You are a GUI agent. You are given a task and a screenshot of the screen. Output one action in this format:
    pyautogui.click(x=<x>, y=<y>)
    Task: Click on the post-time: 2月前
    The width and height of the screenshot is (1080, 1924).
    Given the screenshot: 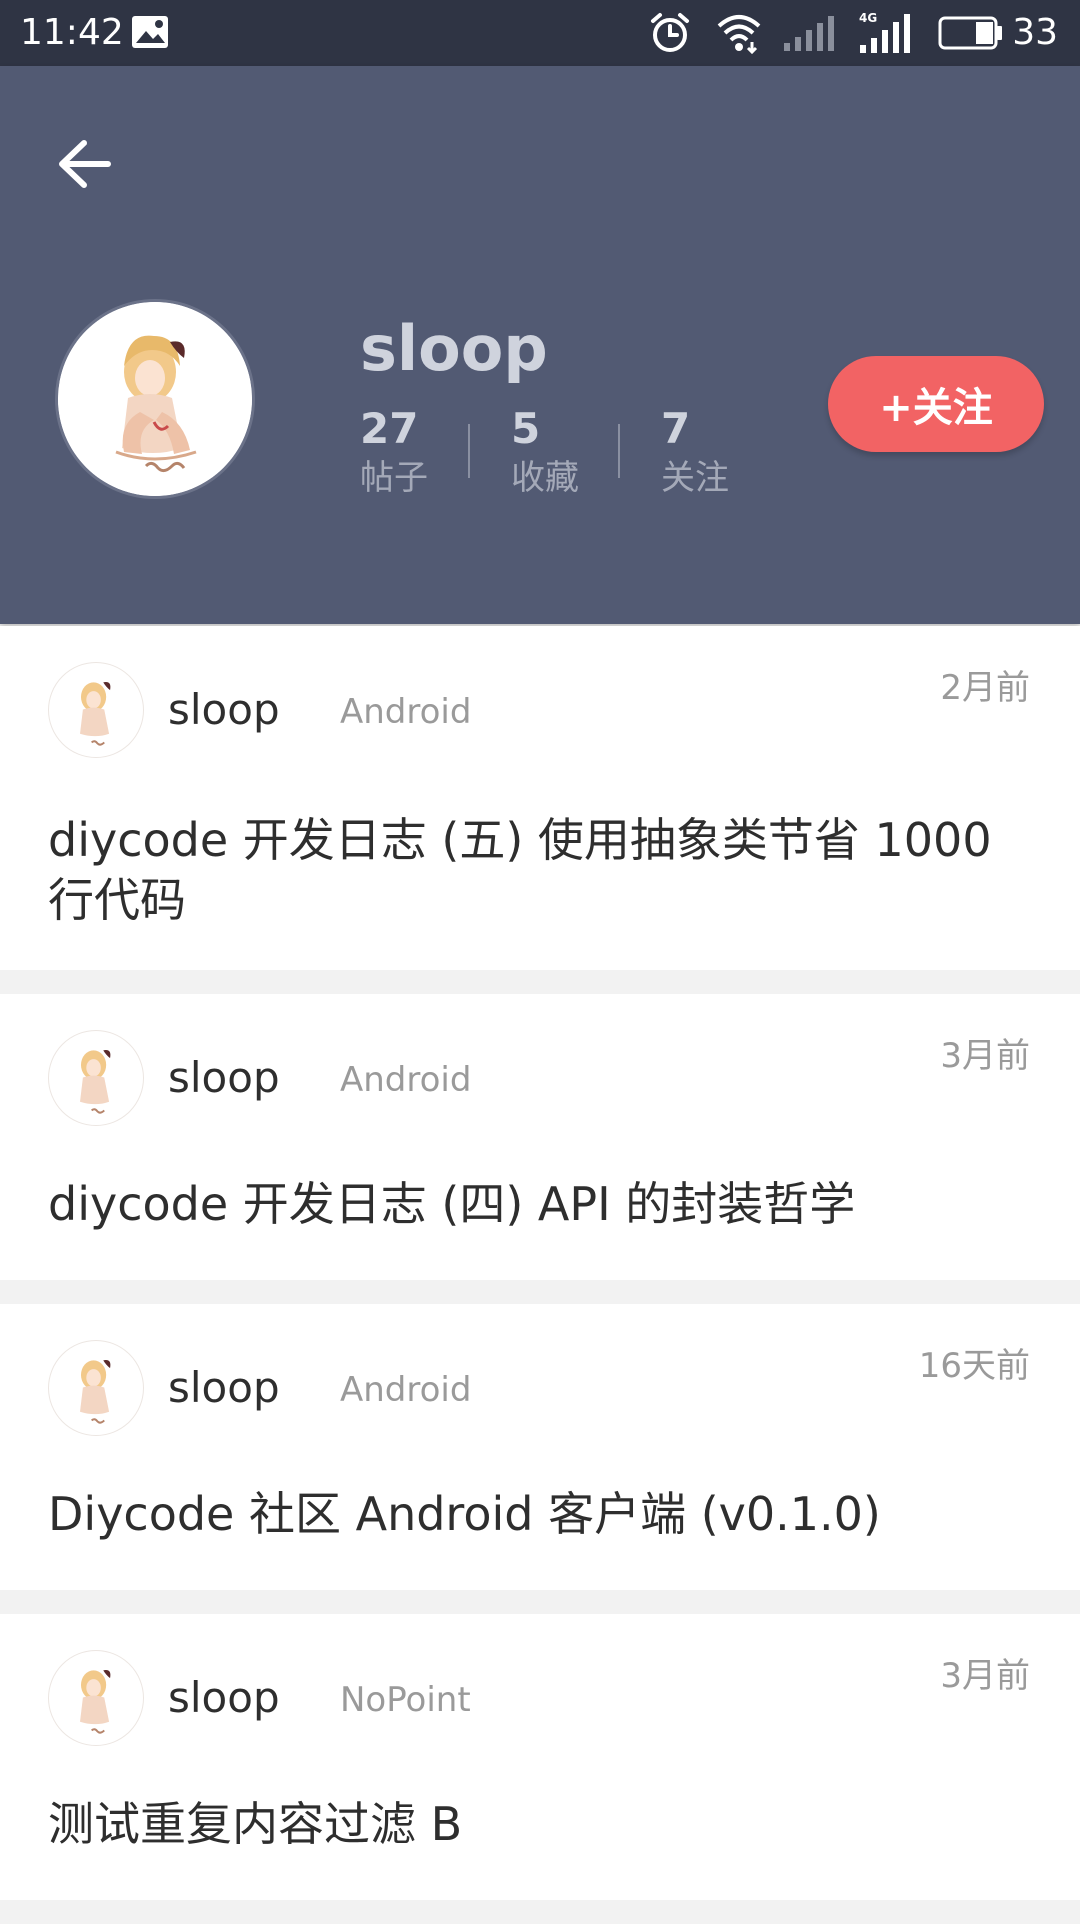 What is the action you would take?
    pyautogui.click(x=985, y=688)
    